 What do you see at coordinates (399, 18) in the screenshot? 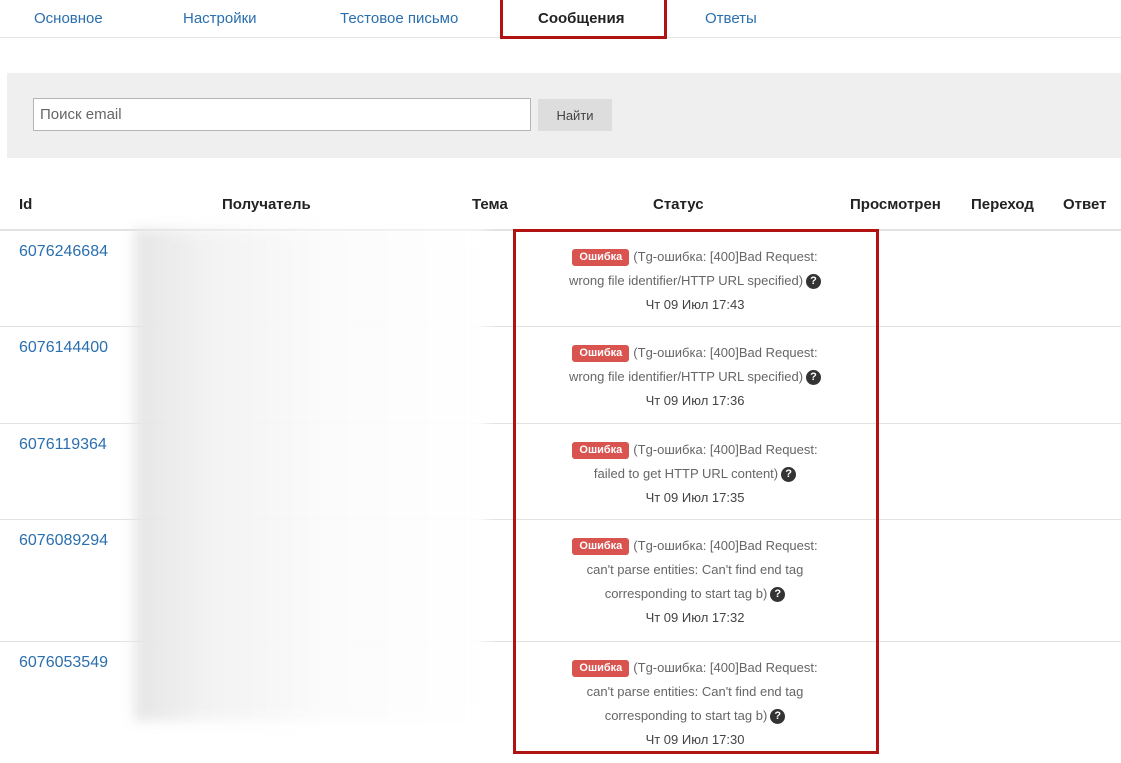
I see `tab-test-email: Тестовое письмо` at bounding box center [399, 18].